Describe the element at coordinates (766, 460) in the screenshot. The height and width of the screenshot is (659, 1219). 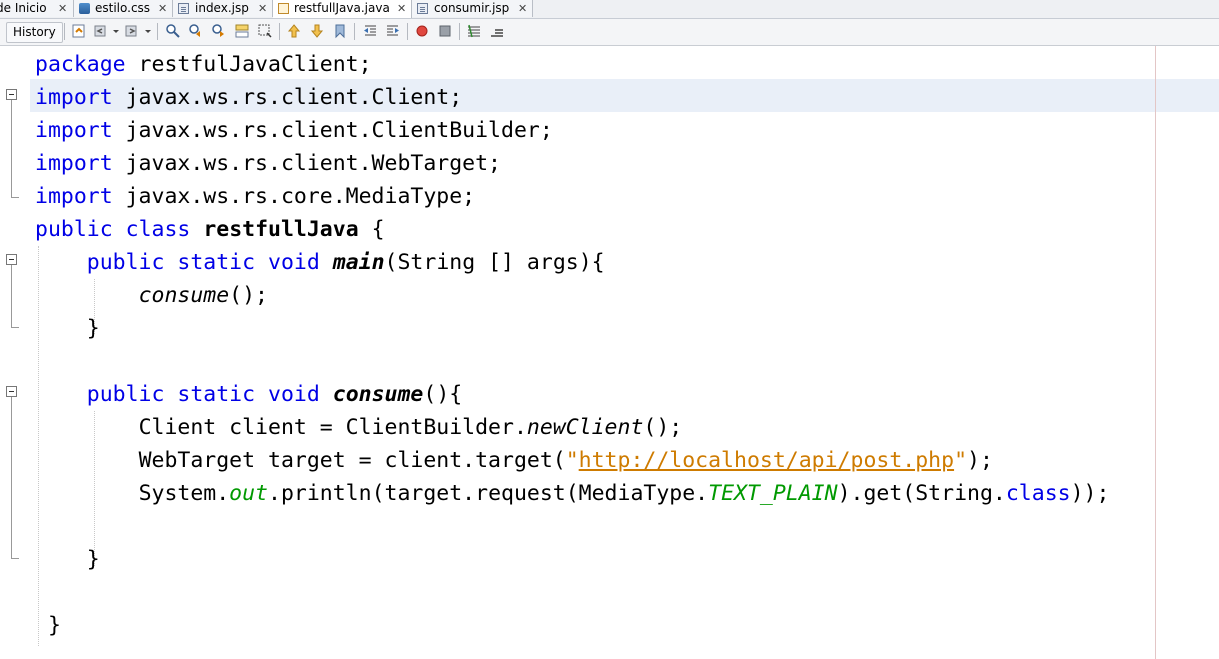
I see `url-link: http://localhost/api/post.php` at that location.